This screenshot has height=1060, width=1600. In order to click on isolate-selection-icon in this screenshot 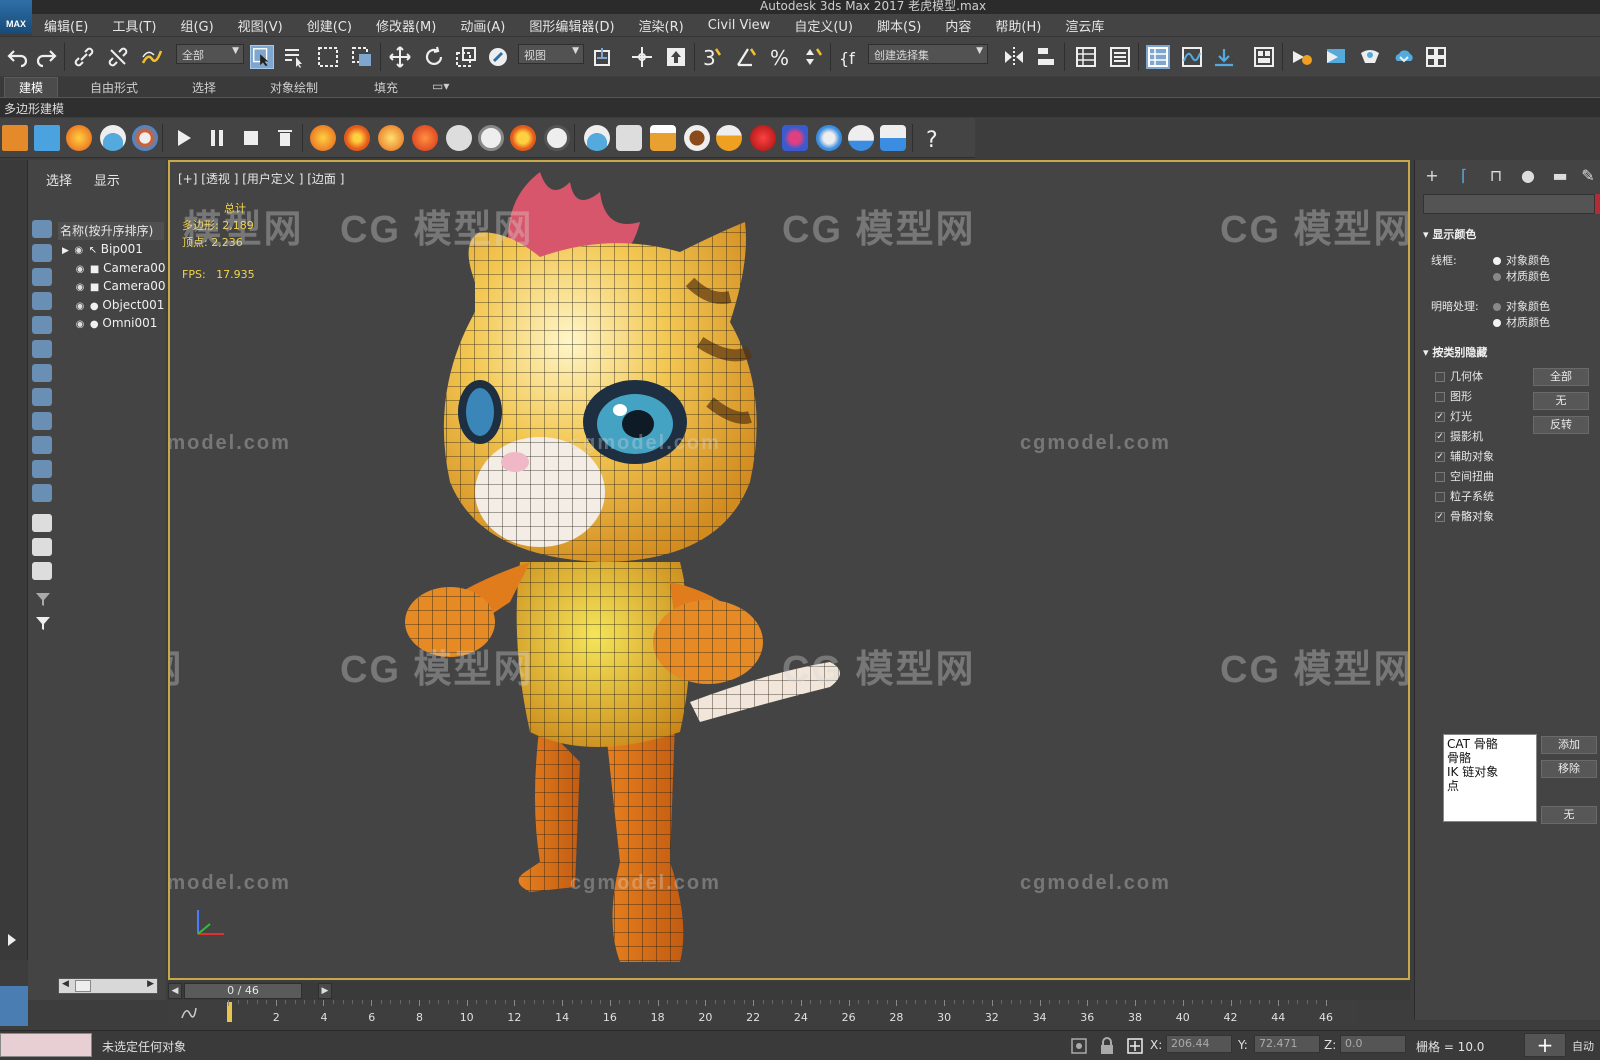, I will do `click(1079, 1046)`.